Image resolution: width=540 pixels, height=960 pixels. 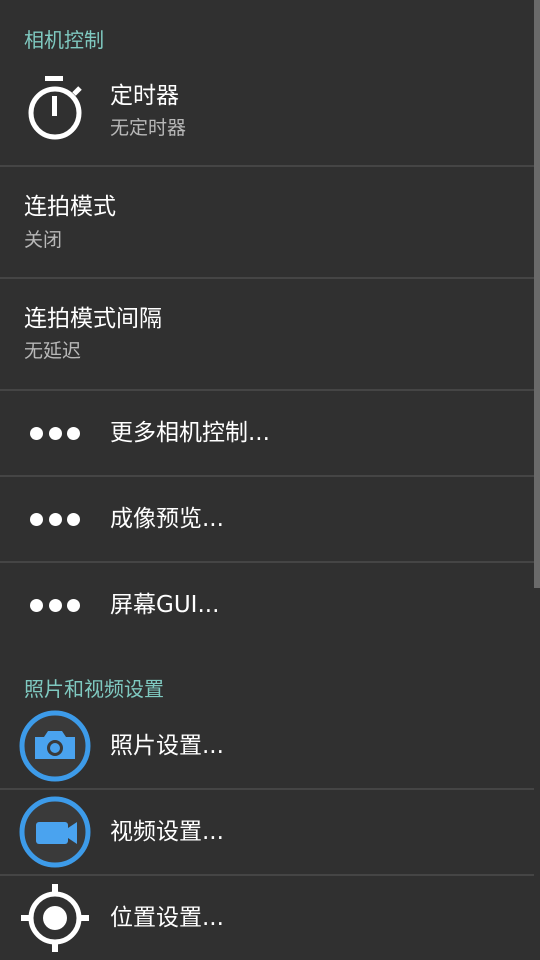 I want to click on pref-timer: 定时器 无定时器, so click(x=267, y=116).